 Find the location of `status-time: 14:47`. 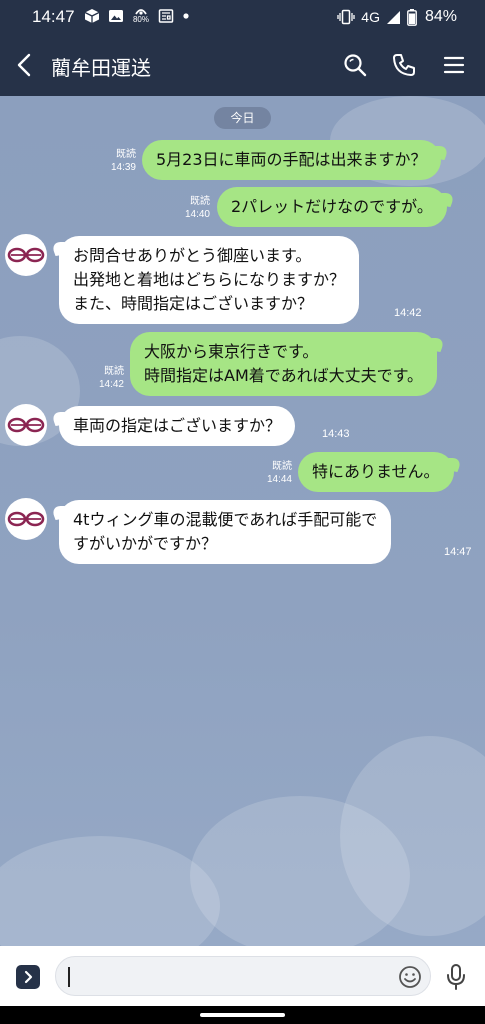

status-time: 14:47 is located at coordinates (53, 16).